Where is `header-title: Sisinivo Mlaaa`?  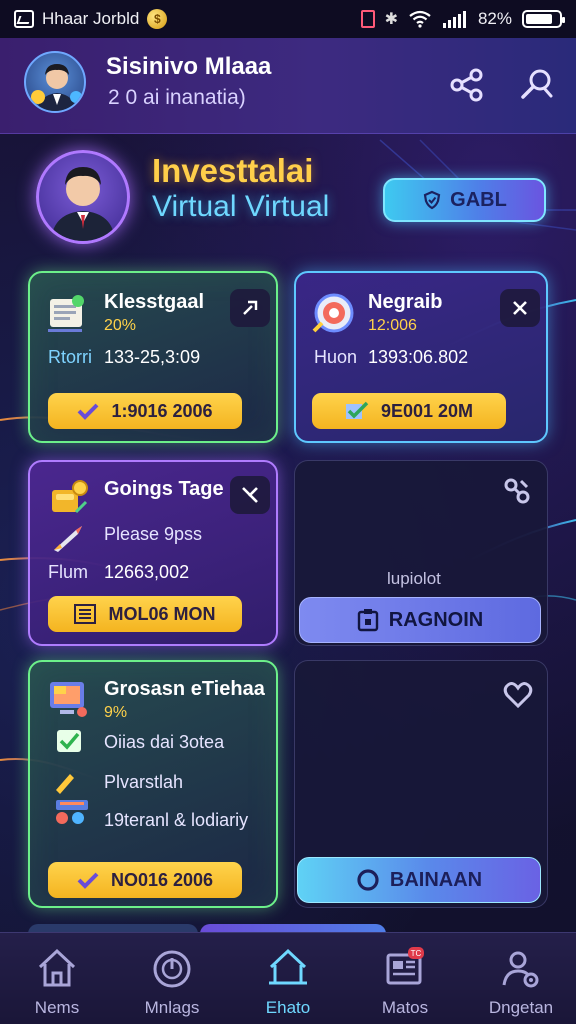 header-title: Sisinivo Mlaaa is located at coordinates (189, 66).